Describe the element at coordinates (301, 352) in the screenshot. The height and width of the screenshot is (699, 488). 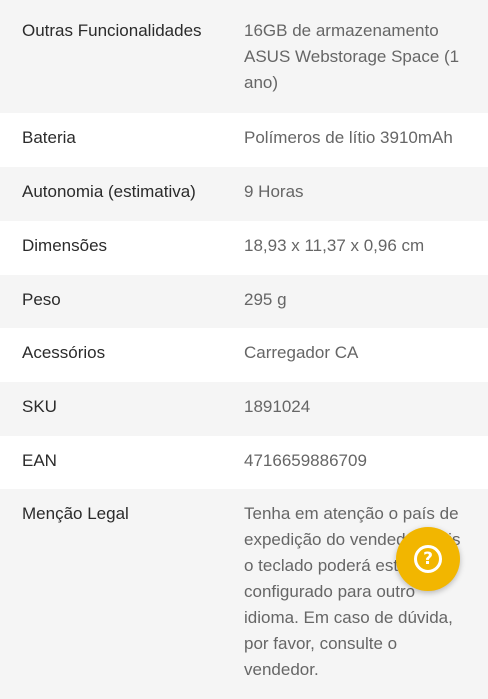
I see `spec-value: Carregador CA` at that location.